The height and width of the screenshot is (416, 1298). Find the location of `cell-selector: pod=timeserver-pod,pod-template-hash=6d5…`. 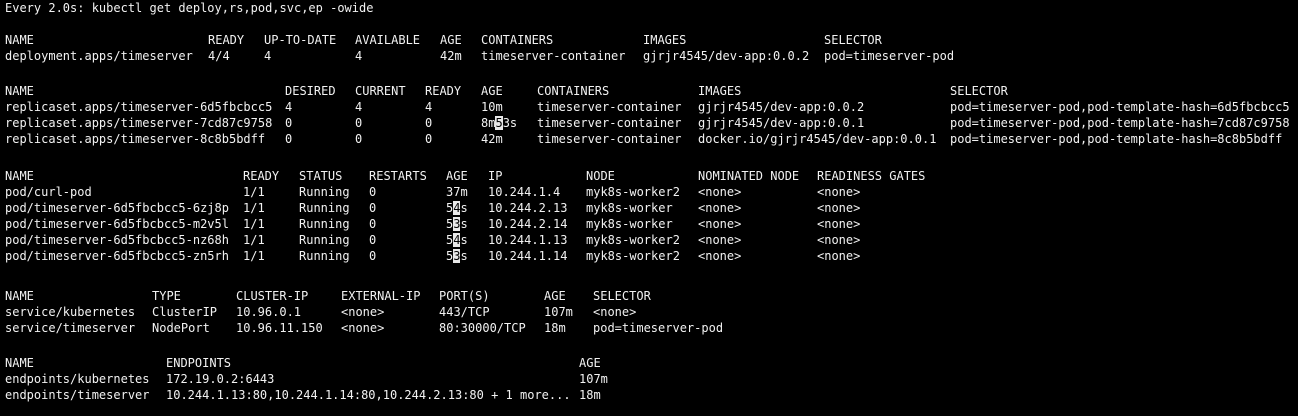

cell-selector: pod=timeserver-pod,pod-template-hash=6d5… is located at coordinates (1120, 107).